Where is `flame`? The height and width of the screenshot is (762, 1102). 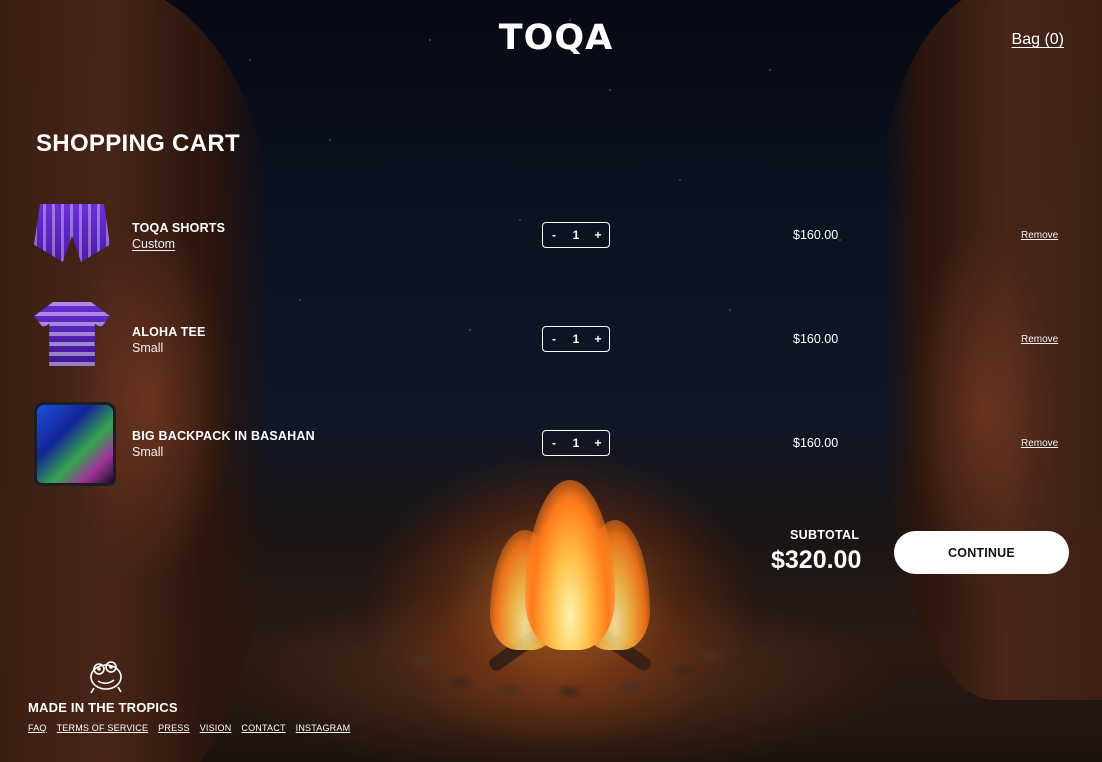
flame is located at coordinates (570, 565).